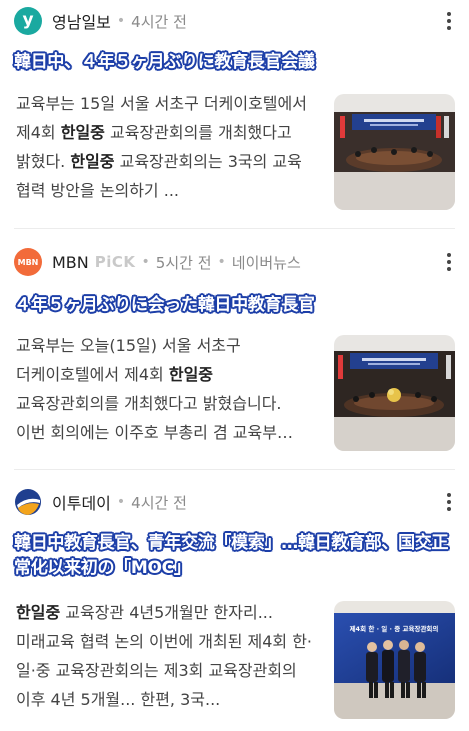 This screenshot has width=469, height=731. What do you see at coordinates (394, 628) in the screenshot?
I see `svg-text: 제4회 한 · 일 · 중 교육장관회의` at bounding box center [394, 628].